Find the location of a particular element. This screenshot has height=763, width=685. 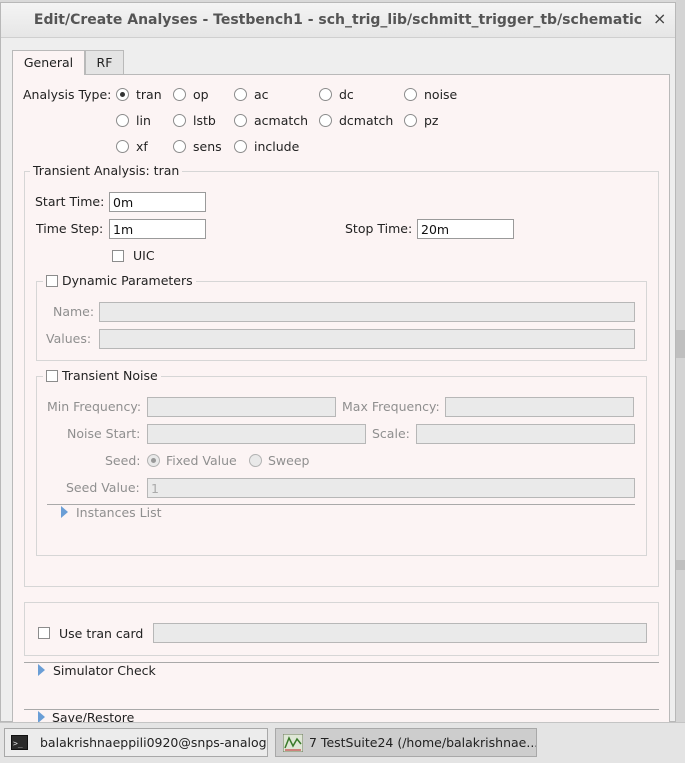

noise-start-field is located at coordinates (256, 434).